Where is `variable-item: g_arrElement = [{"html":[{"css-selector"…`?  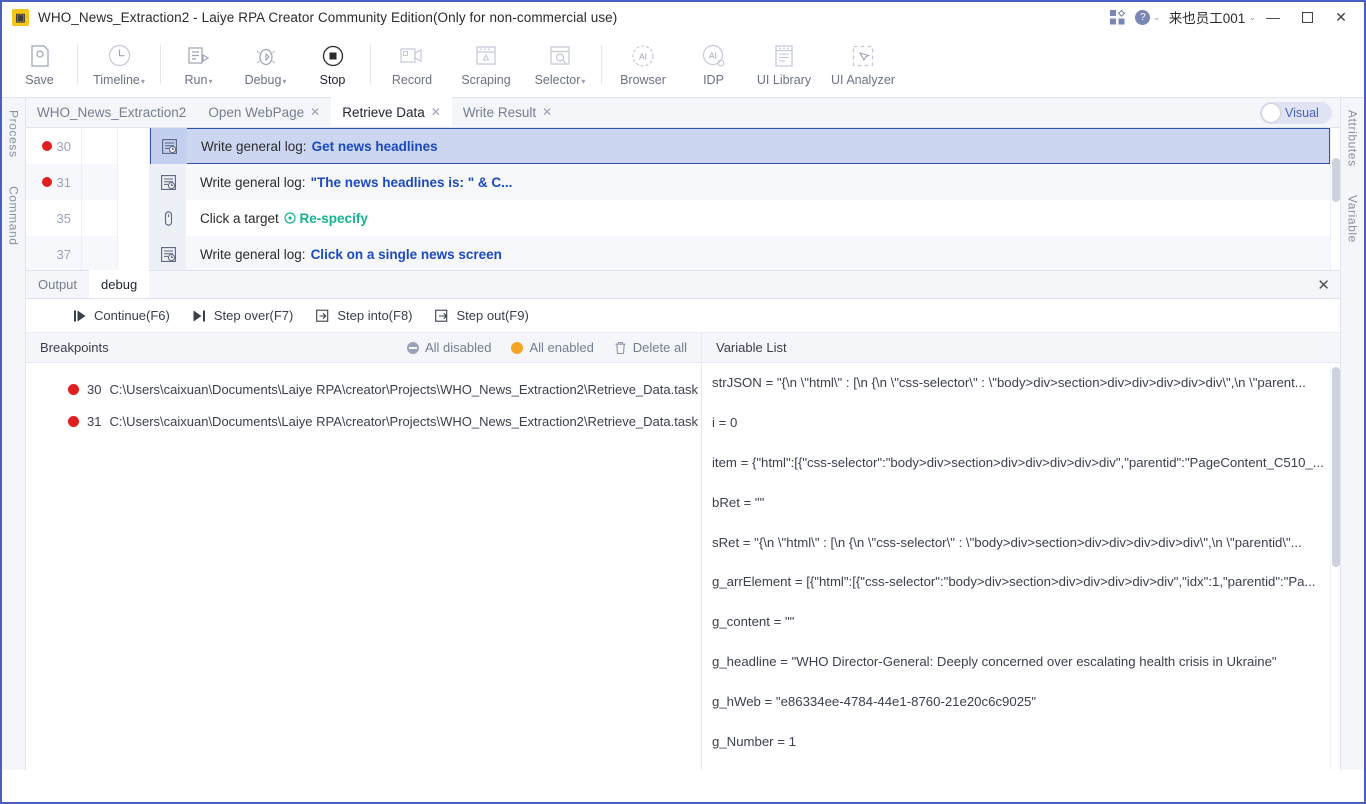
variable-item: g_arrElement = [{"html":[{"css-selector"… is located at coordinates (1021, 582).